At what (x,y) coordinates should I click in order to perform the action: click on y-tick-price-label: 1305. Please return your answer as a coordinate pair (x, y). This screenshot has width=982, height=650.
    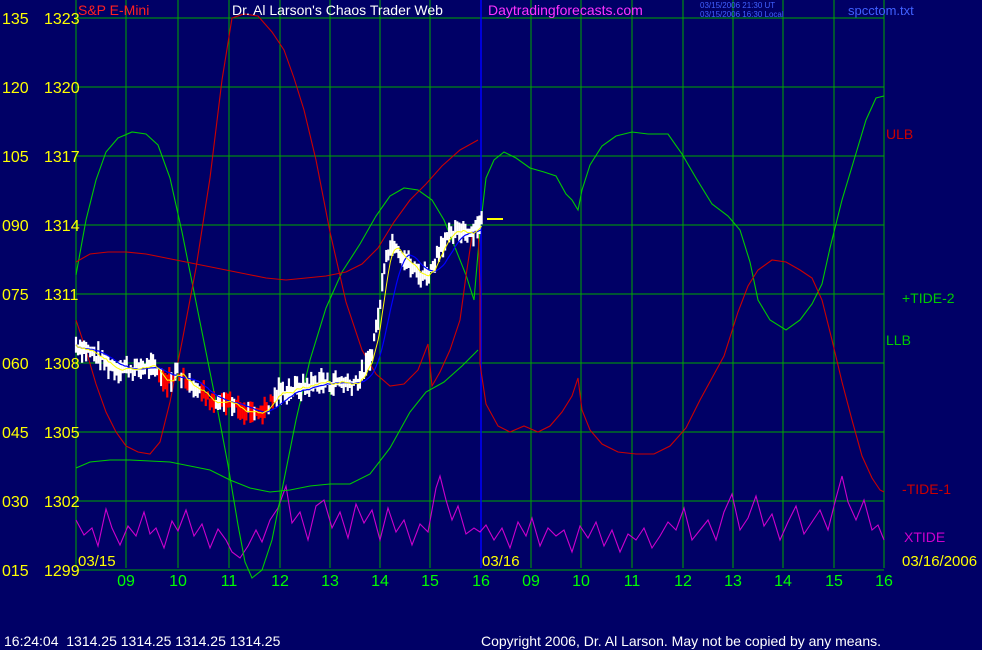
    Looking at the image, I should click on (62, 433).